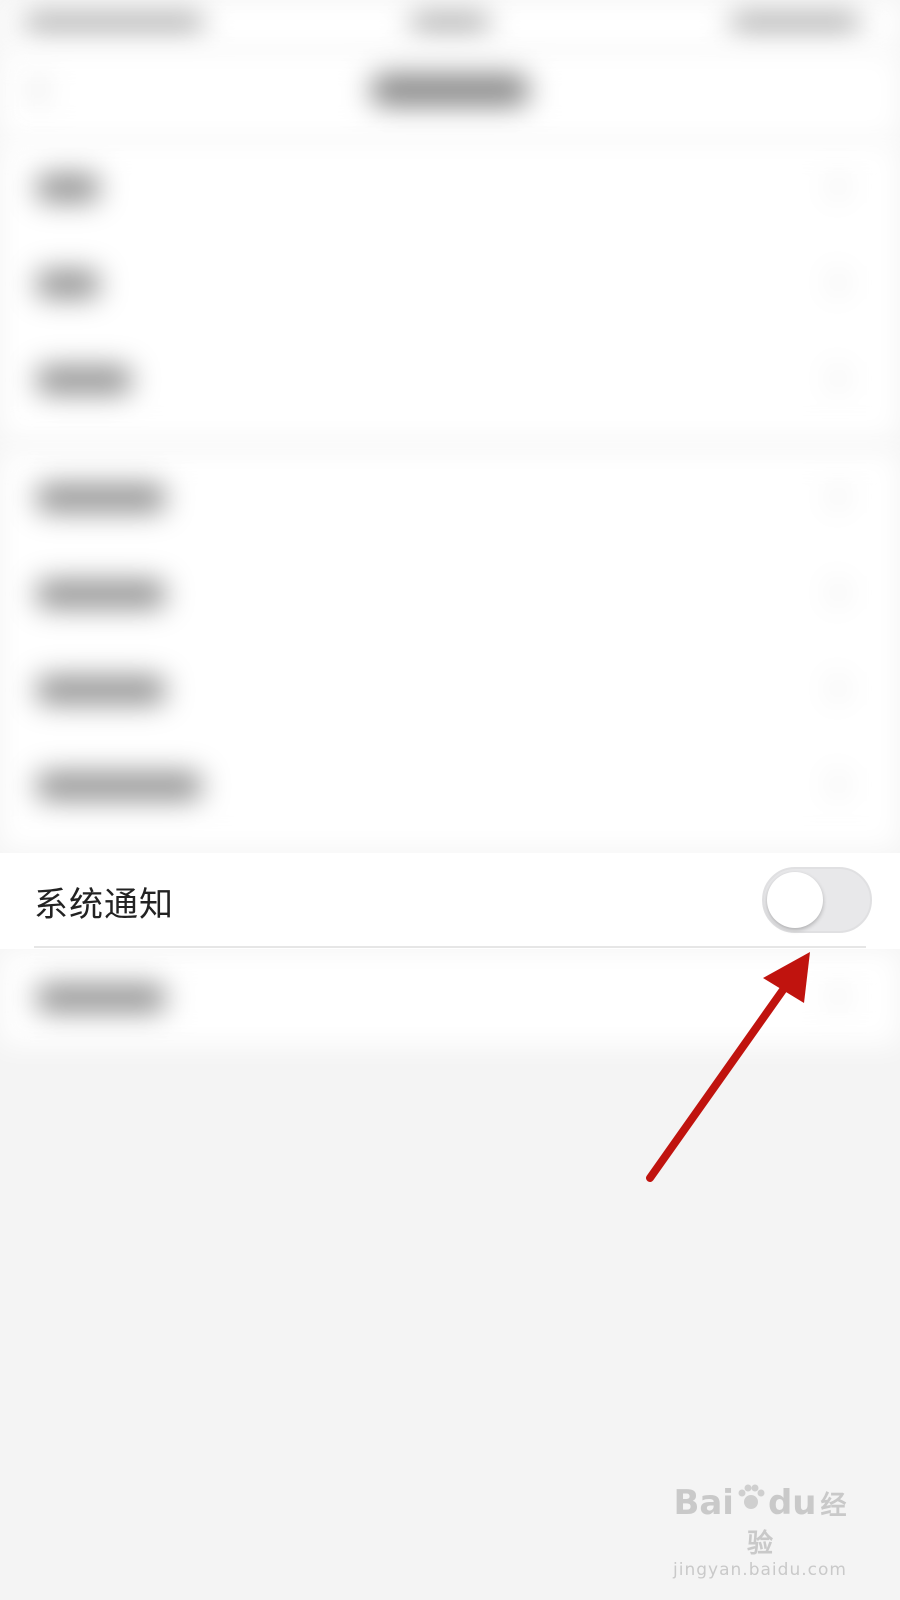 The image size is (900, 1600). Describe the element at coordinates (760, 1530) in the screenshot. I see `baidu-watermark: Bai du 经验 jingyan.baidu.com` at that location.